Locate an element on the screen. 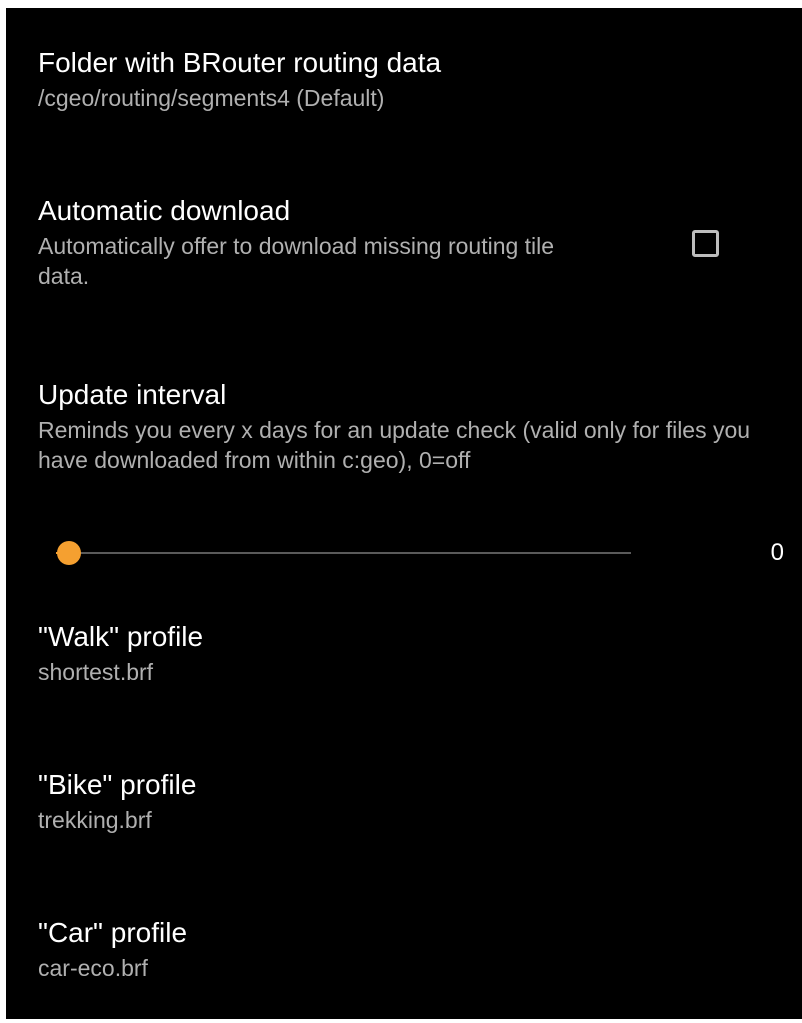 Image resolution: width=802 pixels, height=1023 pixels. pref-bike-profile: "Bike" profile trekking.brf is located at coordinates (117, 801).